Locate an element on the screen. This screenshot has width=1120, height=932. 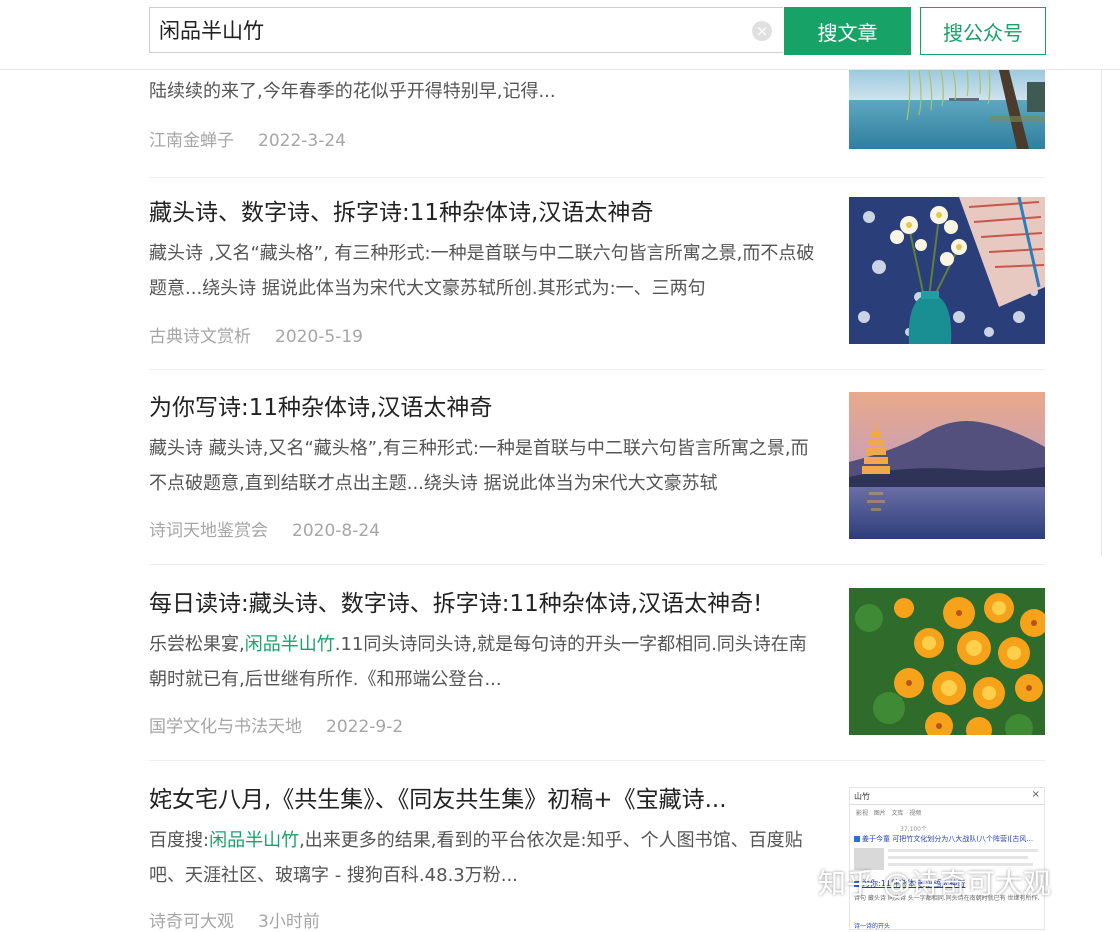
result-source: 古典诗文赏析 is located at coordinates (200, 337).